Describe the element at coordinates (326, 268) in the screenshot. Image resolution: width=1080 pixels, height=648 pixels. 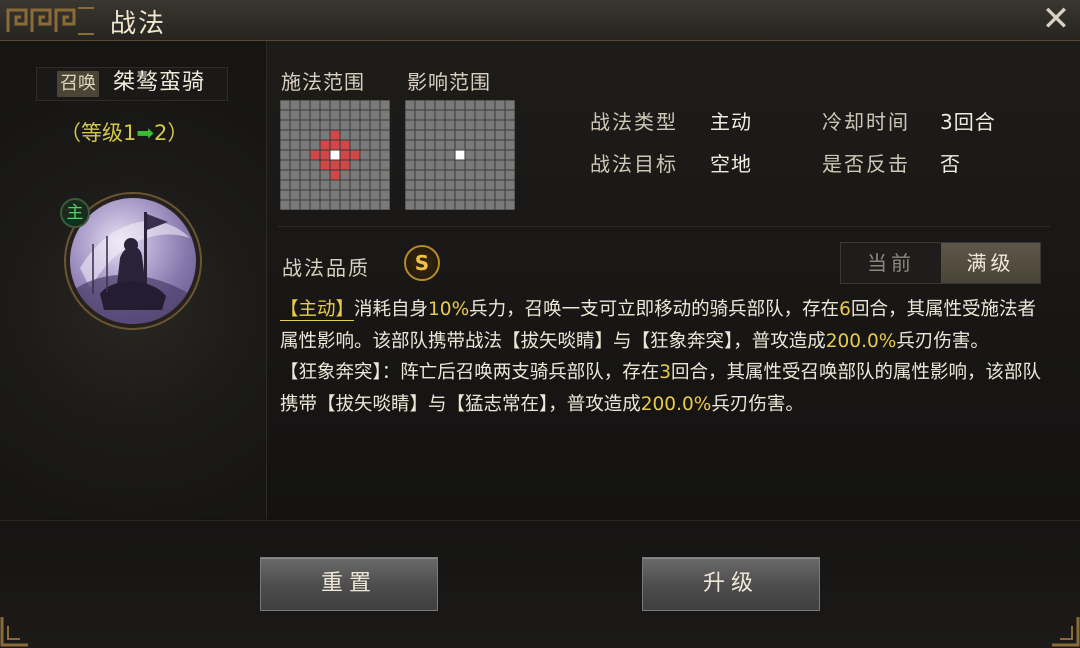
I see `quality-label: 战法品质` at that location.